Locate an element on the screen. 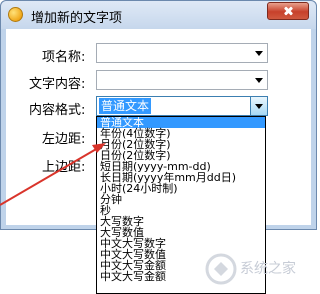  watermark-text: 系统之家 is located at coordinates (268, 269).